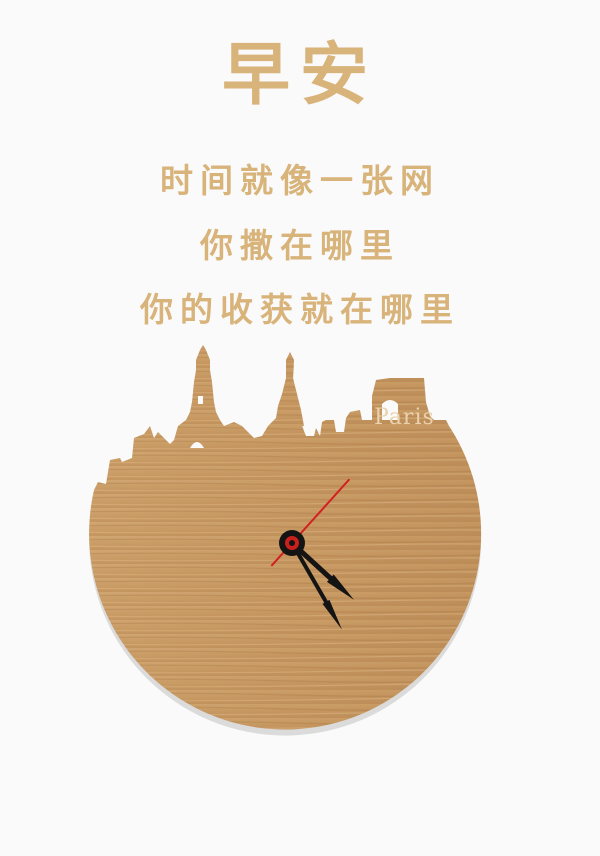  Describe the element at coordinates (300, 245) in the screenshot. I see `poem-line-2: 你撒在哪里` at that location.